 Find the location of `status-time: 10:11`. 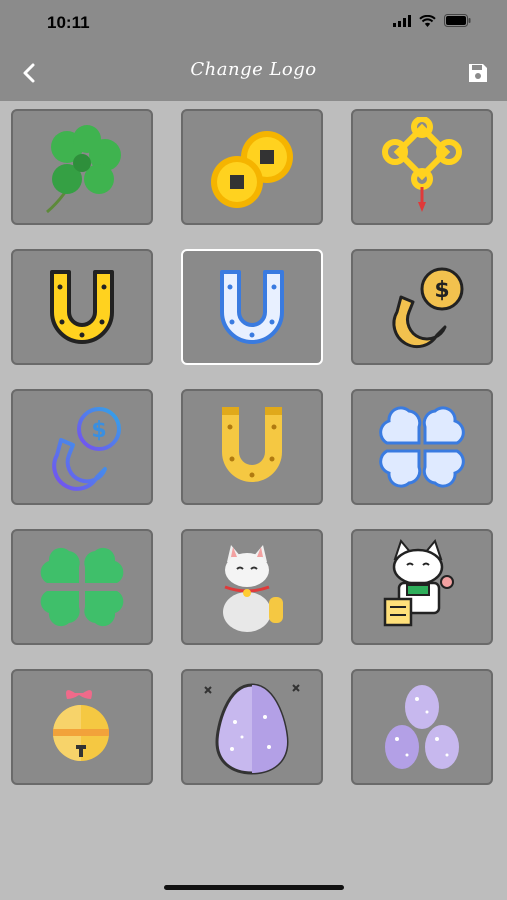

status-time: 10:11 is located at coordinates (68, 22).